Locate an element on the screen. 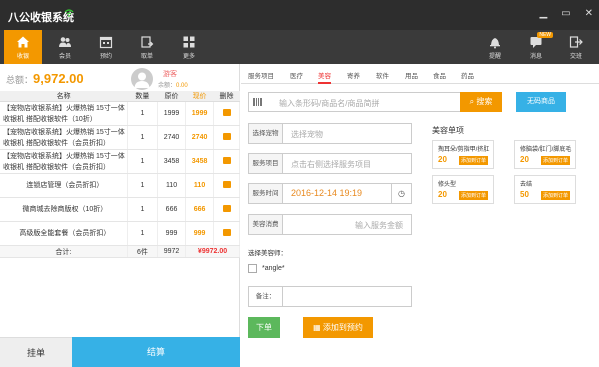  search-placeholder: 输入条形码/商品名/商品简拼 is located at coordinates (329, 103).